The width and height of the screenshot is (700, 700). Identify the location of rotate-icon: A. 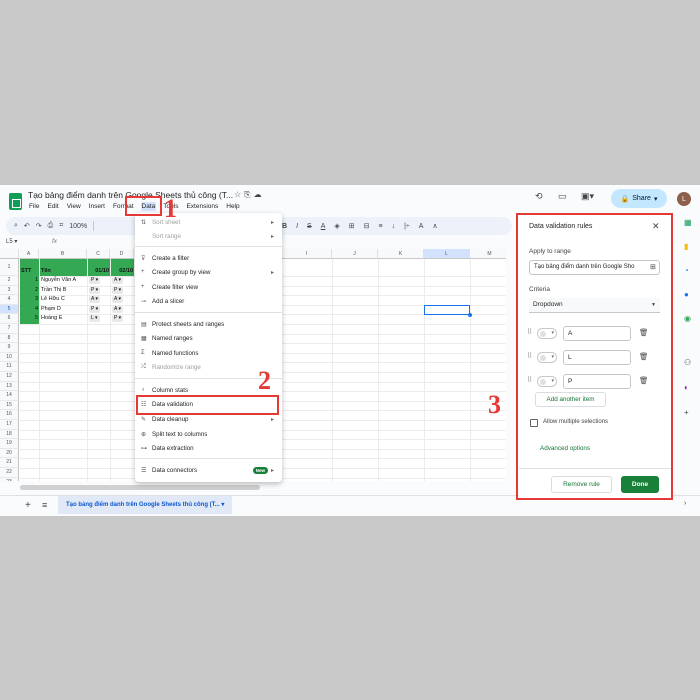
(421, 226).